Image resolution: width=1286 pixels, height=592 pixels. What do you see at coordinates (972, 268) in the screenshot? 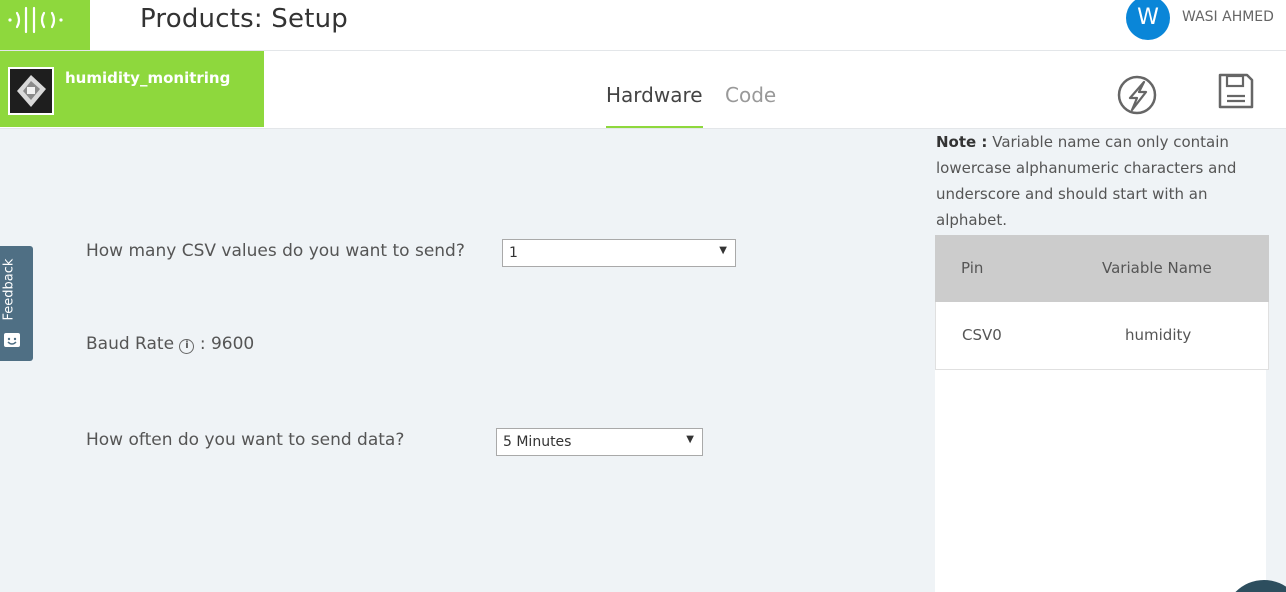
I see `column-header-pin: Pin` at bounding box center [972, 268].